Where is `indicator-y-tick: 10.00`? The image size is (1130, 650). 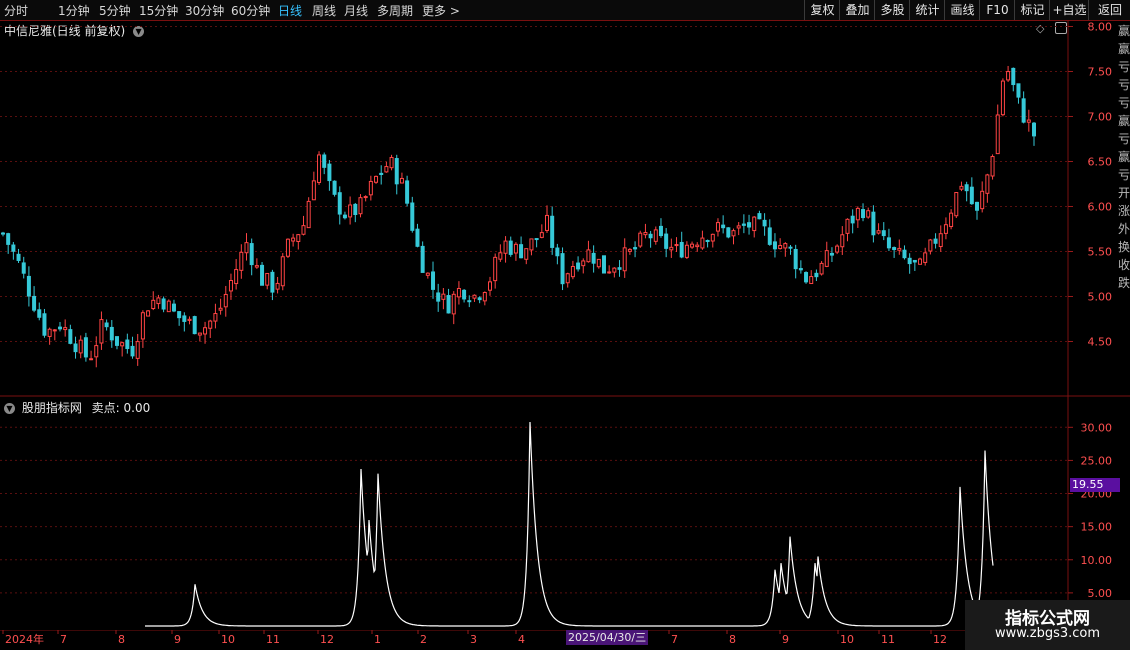
indicator-y-tick: 10.00 is located at coordinates (1097, 560).